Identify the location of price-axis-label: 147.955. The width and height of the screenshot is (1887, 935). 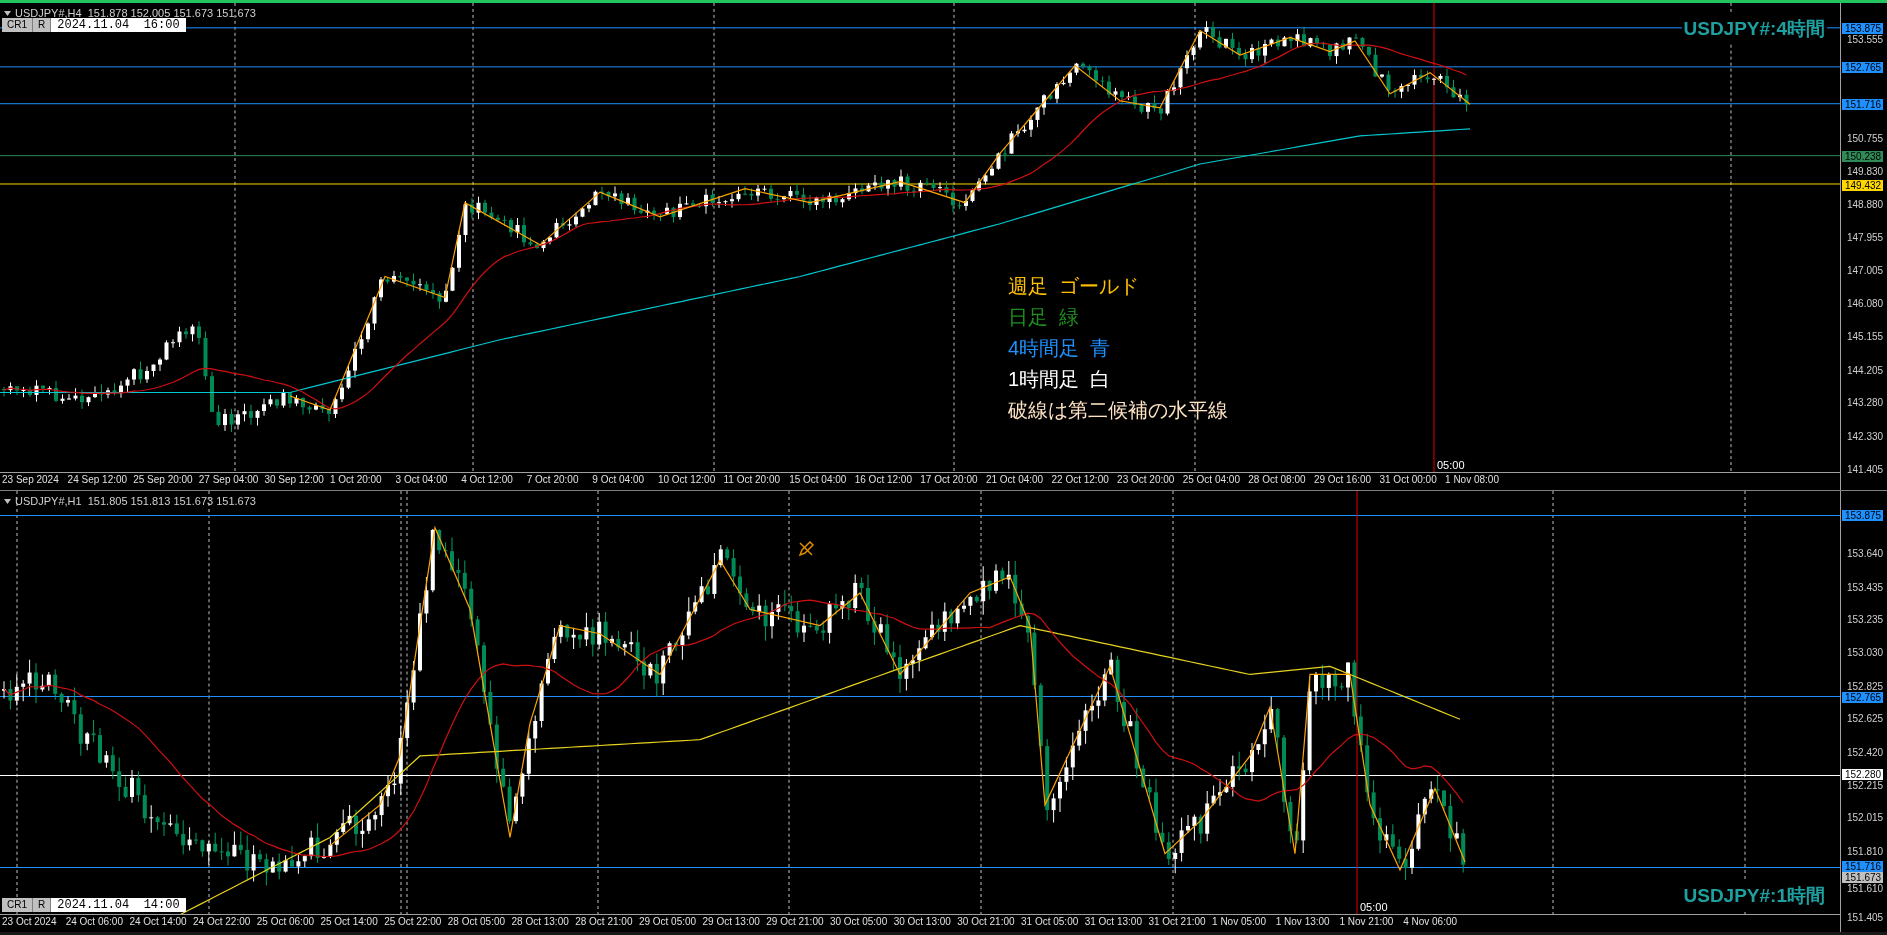
(1865, 237).